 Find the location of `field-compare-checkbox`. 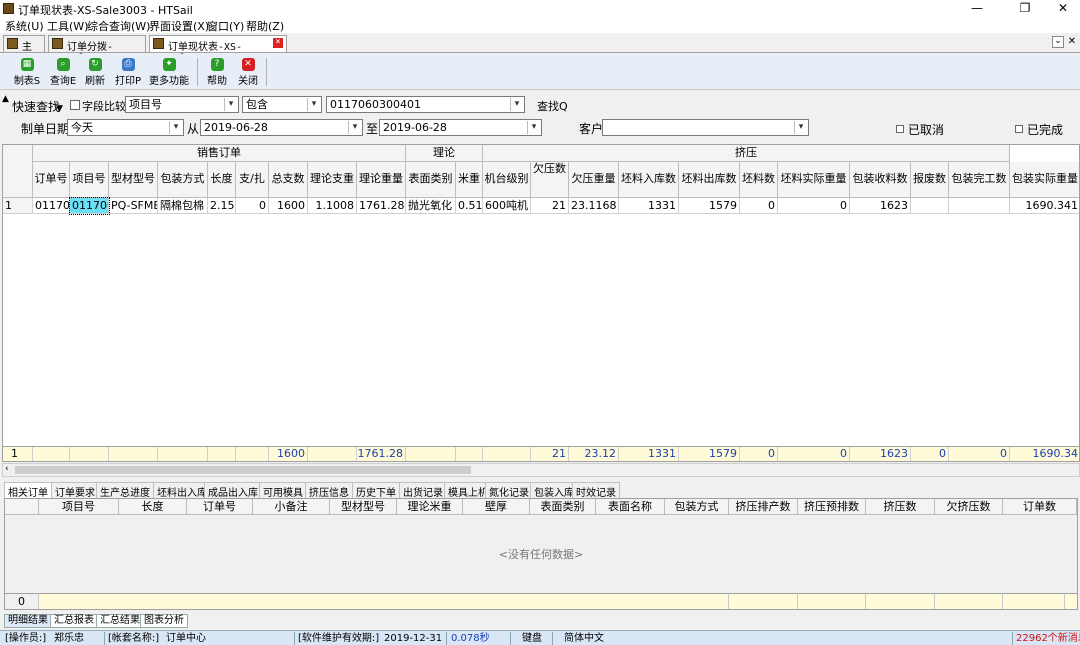

field-compare-checkbox is located at coordinates (75, 105).